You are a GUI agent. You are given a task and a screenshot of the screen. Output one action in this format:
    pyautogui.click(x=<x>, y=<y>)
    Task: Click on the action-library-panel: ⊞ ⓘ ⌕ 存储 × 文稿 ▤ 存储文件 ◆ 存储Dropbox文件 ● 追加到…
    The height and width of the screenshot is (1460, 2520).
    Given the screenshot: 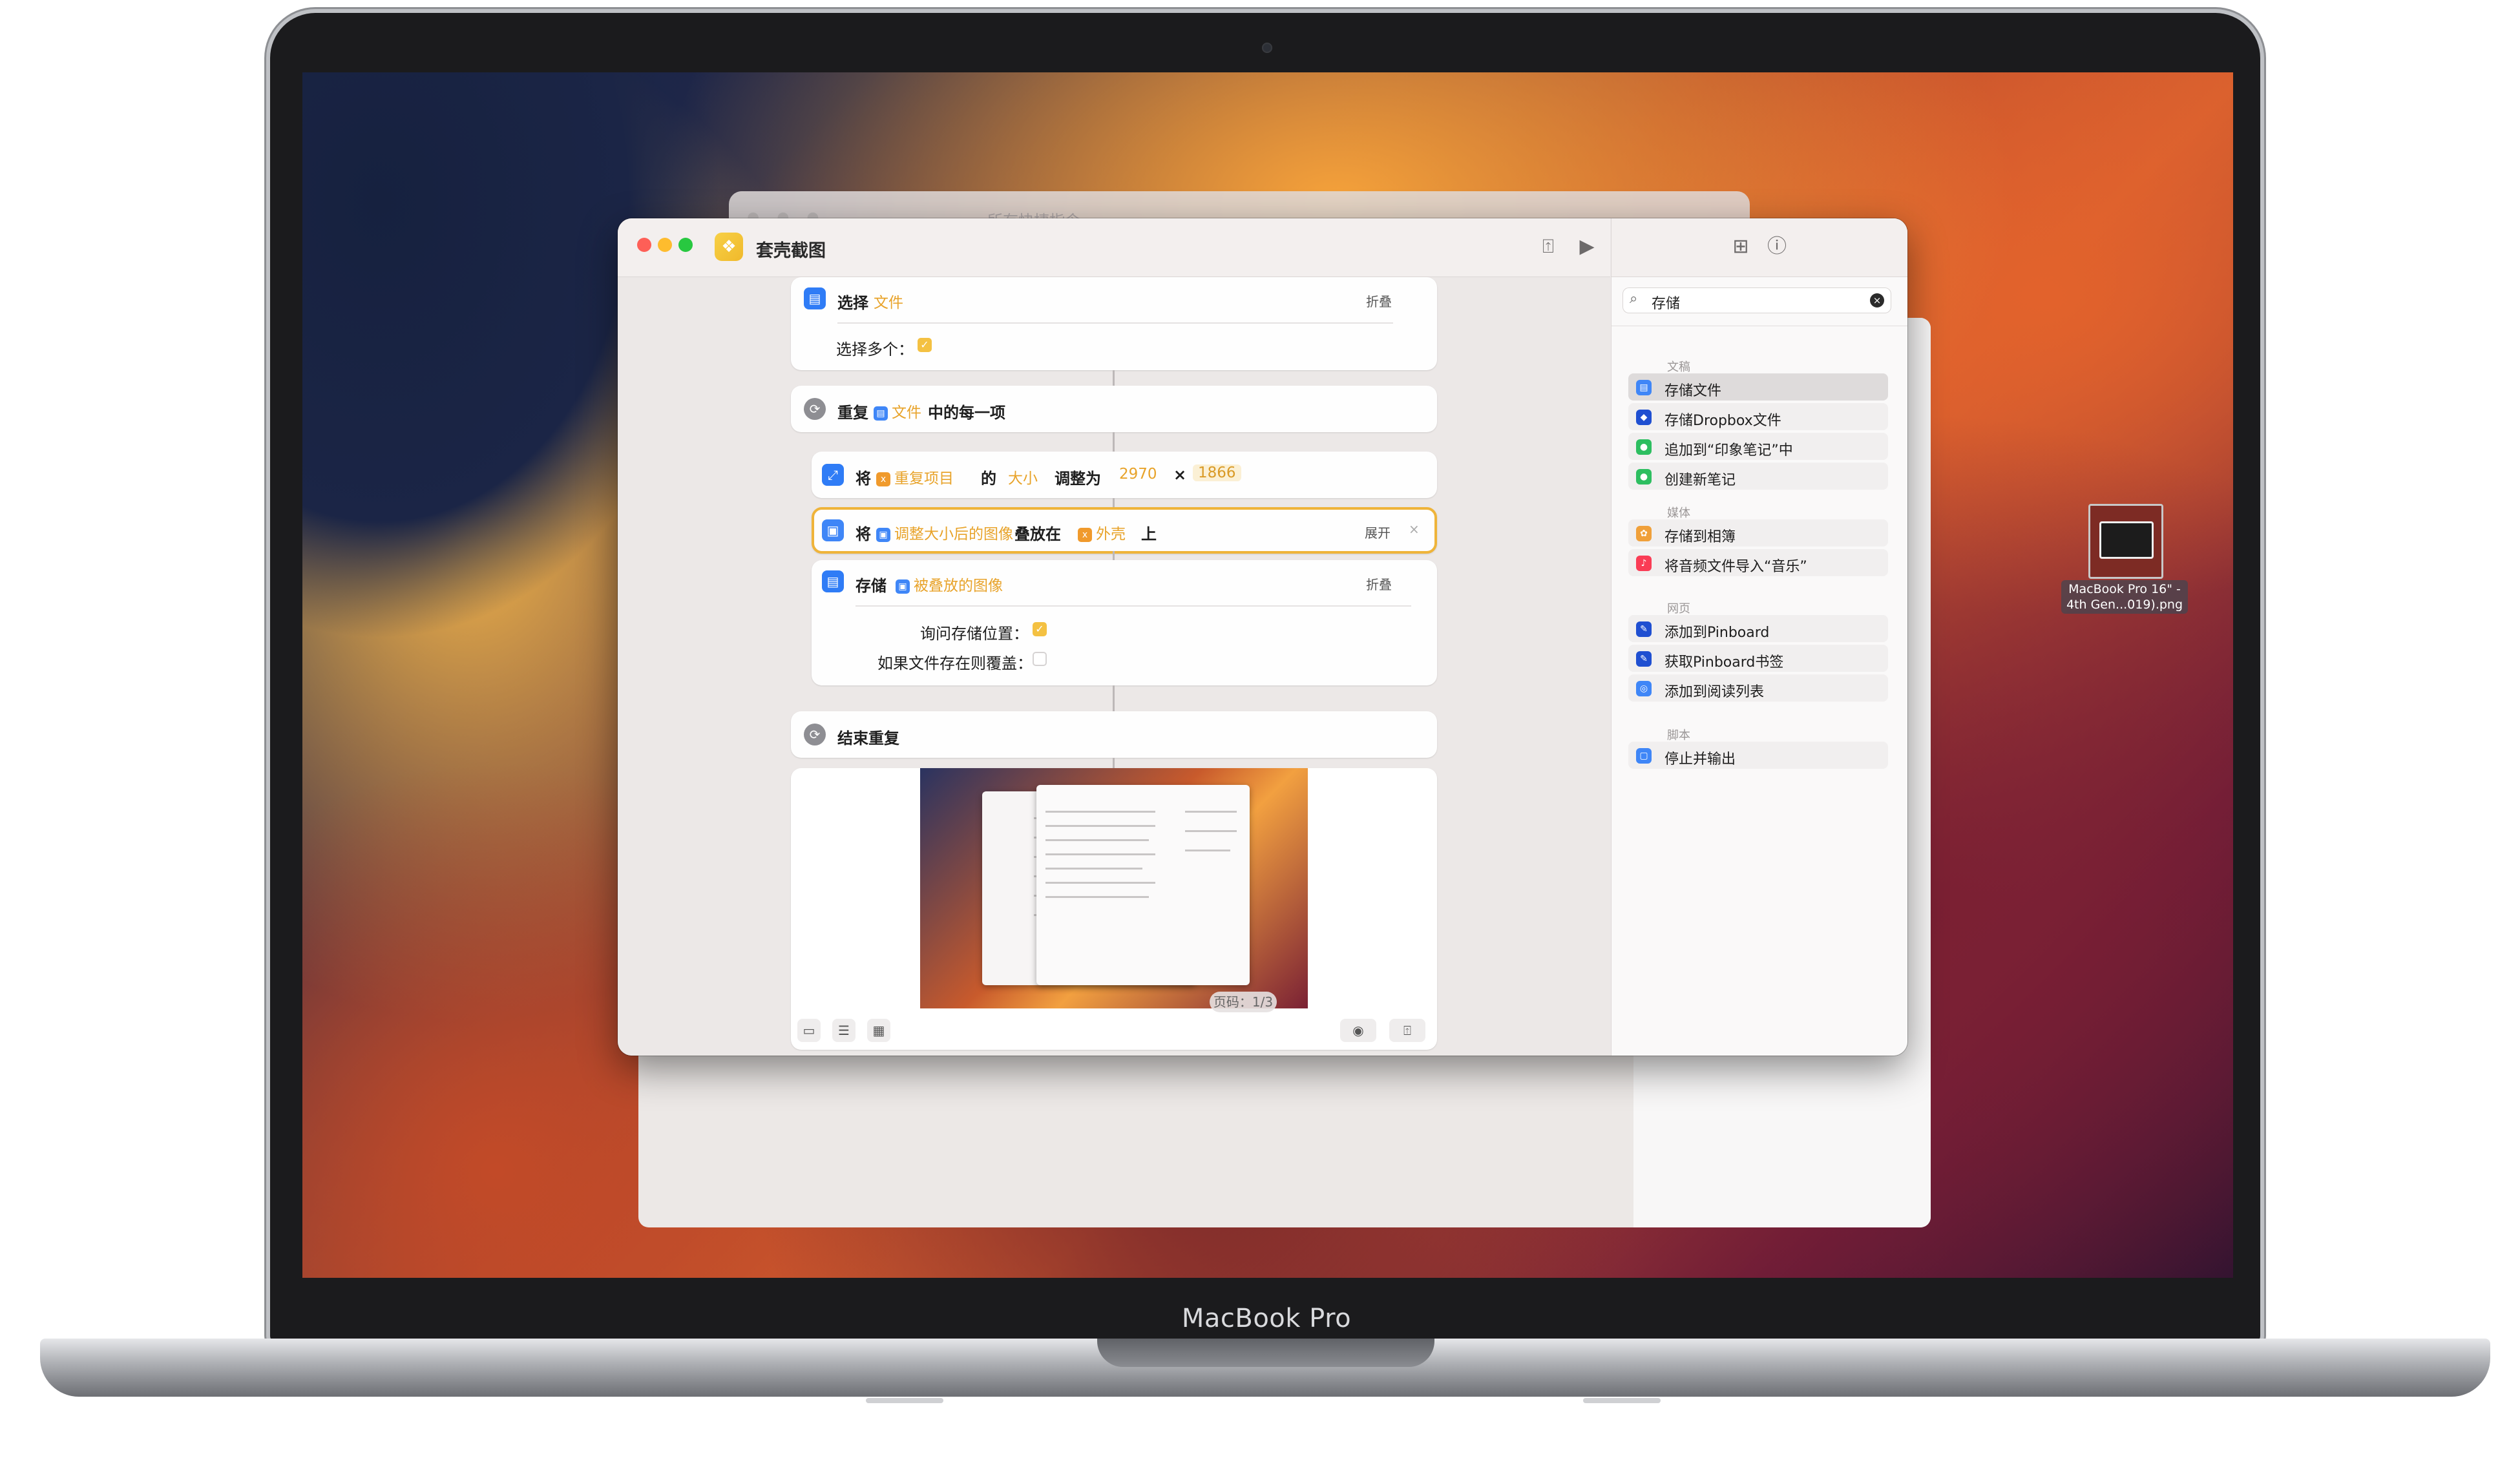 What is the action you would take?
    pyautogui.click(x=1759, y=637)
    